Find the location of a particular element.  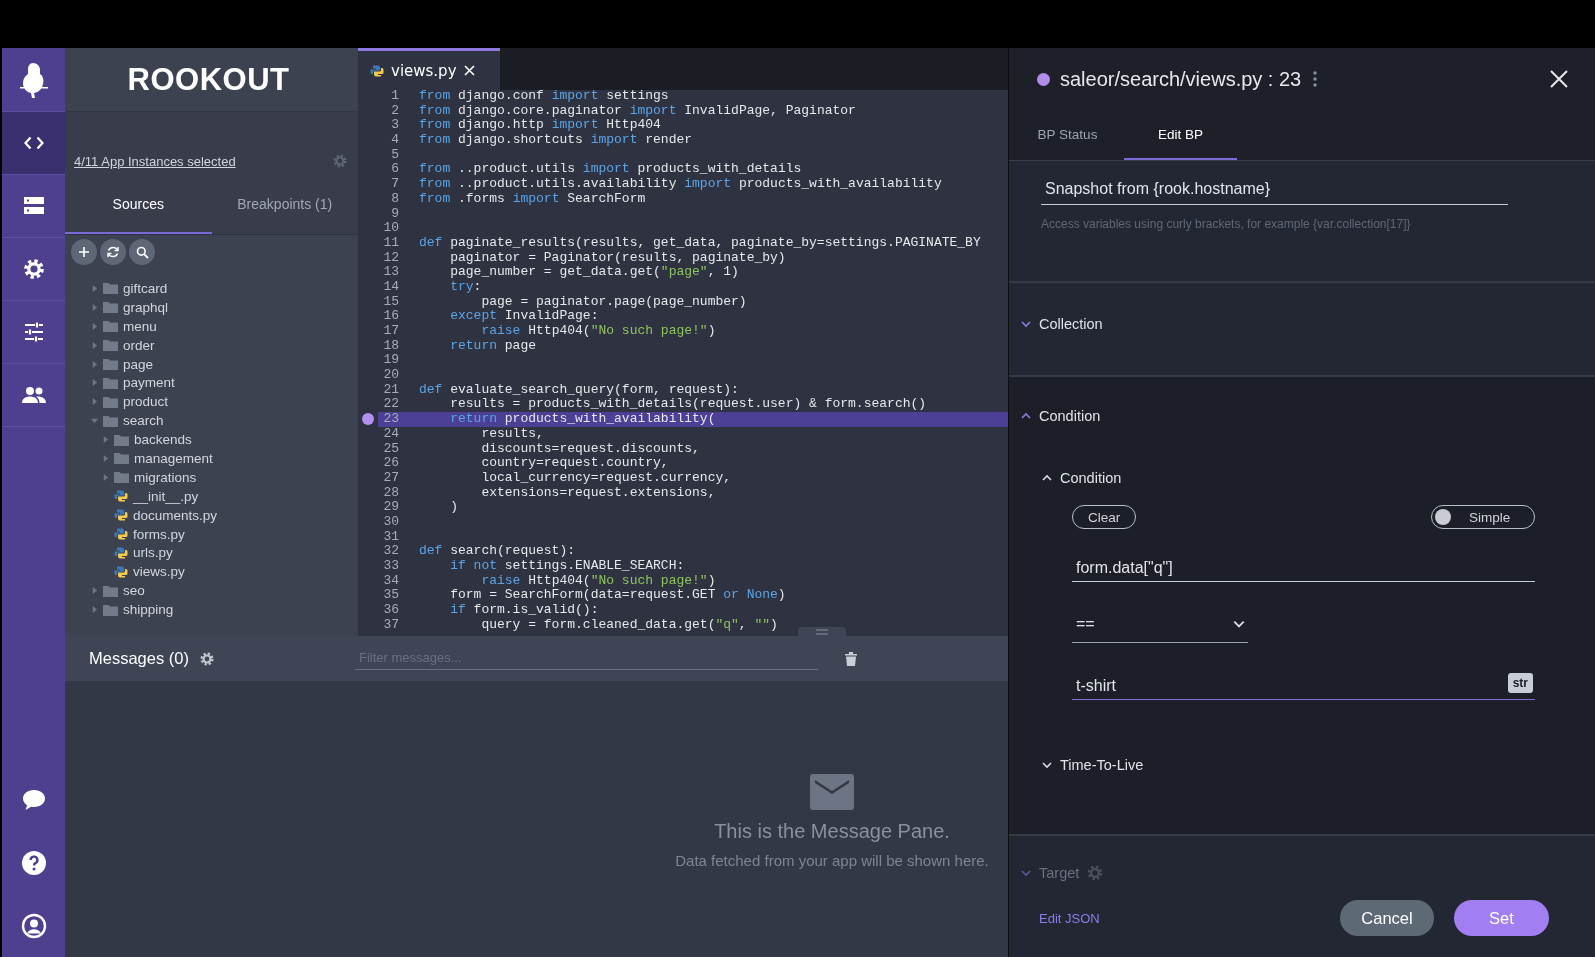

line-number: 31 is located at coordinates (391, 537).